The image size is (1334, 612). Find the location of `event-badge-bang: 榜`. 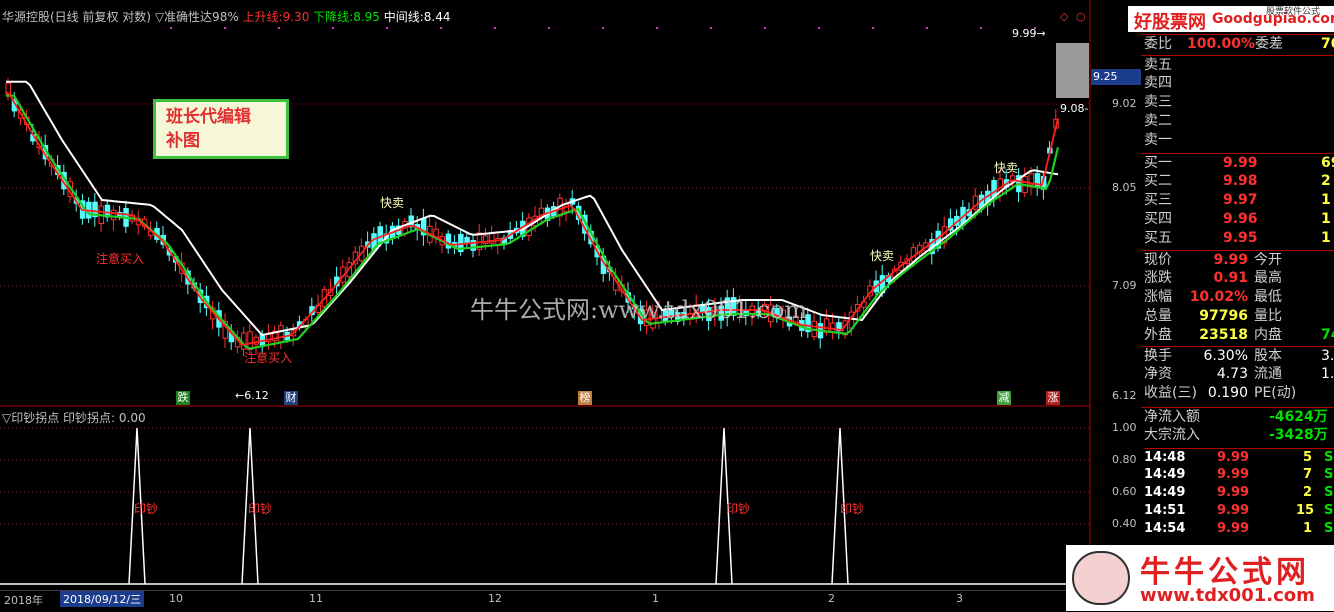

event-badge-bang: 榜 is located at coordinates (585, 398).